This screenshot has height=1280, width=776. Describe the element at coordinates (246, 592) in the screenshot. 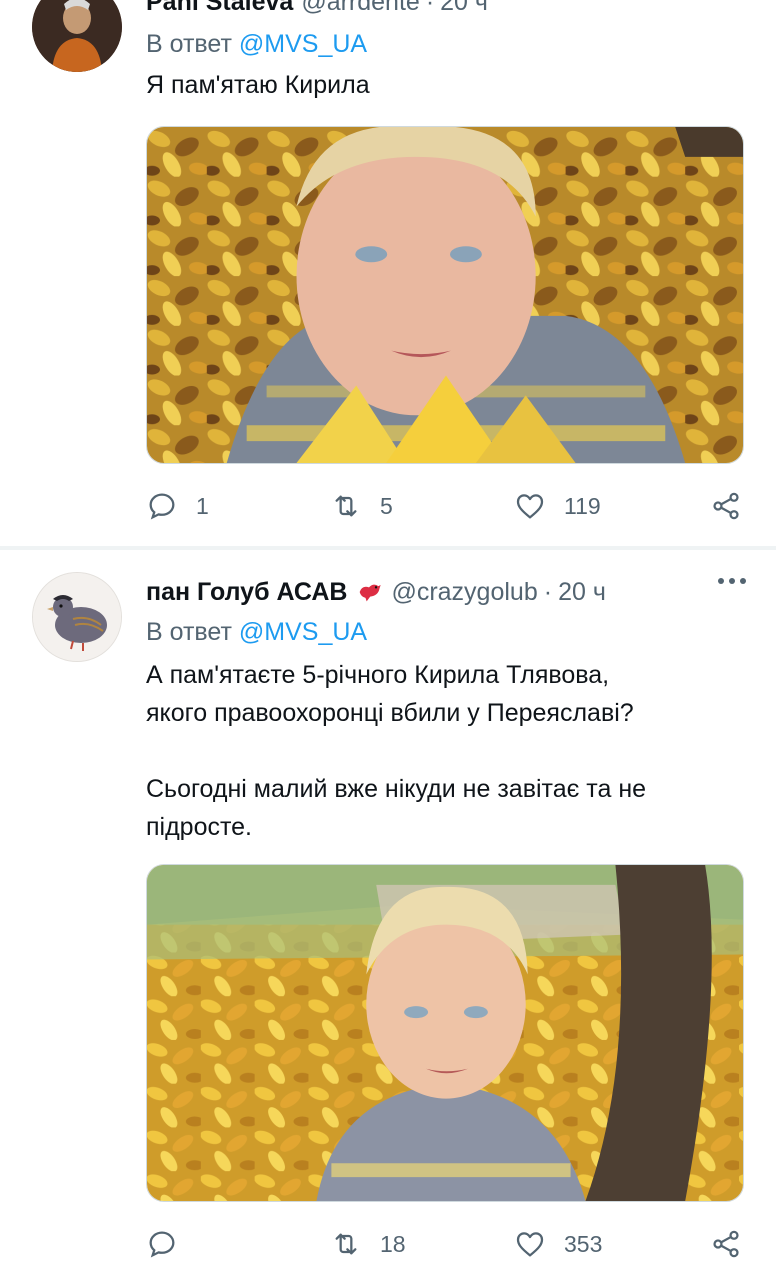

I see `display-name: пан Голуб АСАВ` at that location.